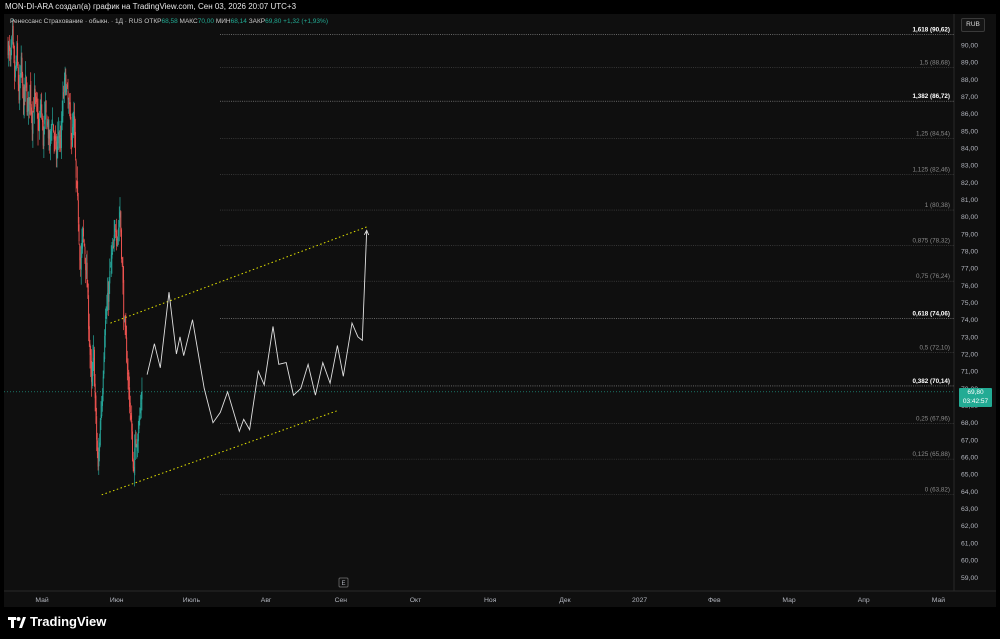 This screenshot has width=1000, height=639. I want to click on high-value: 70,00, so click(205, 21).